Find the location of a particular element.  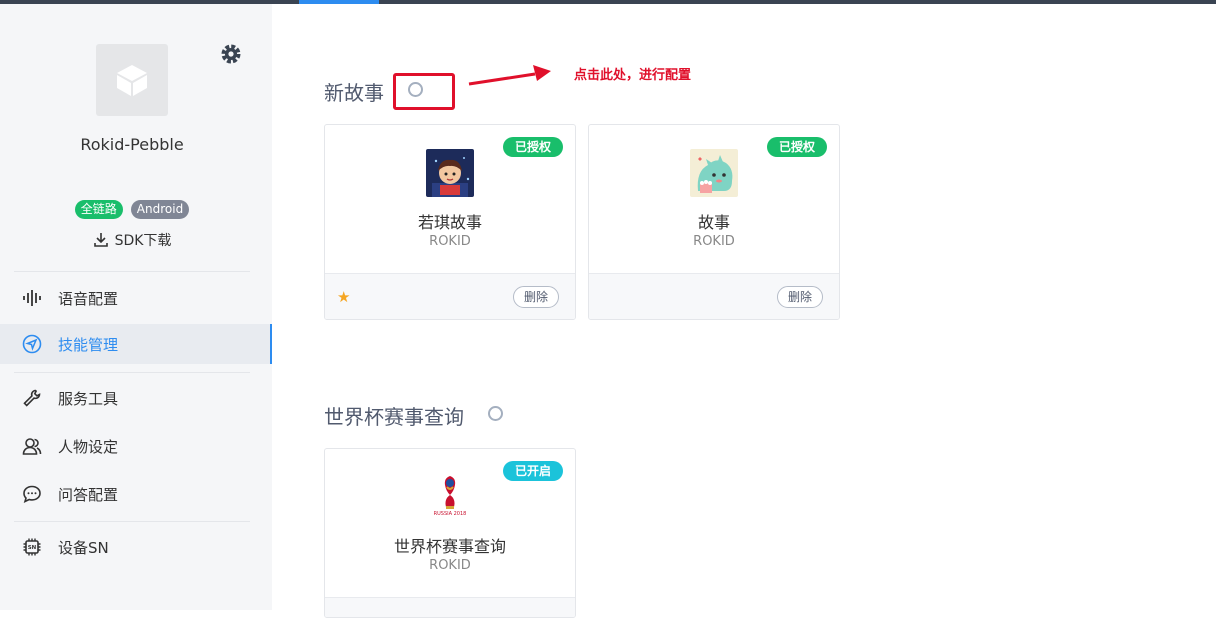

full-link-badge: 全链路 is located at coordinates (98, 209).